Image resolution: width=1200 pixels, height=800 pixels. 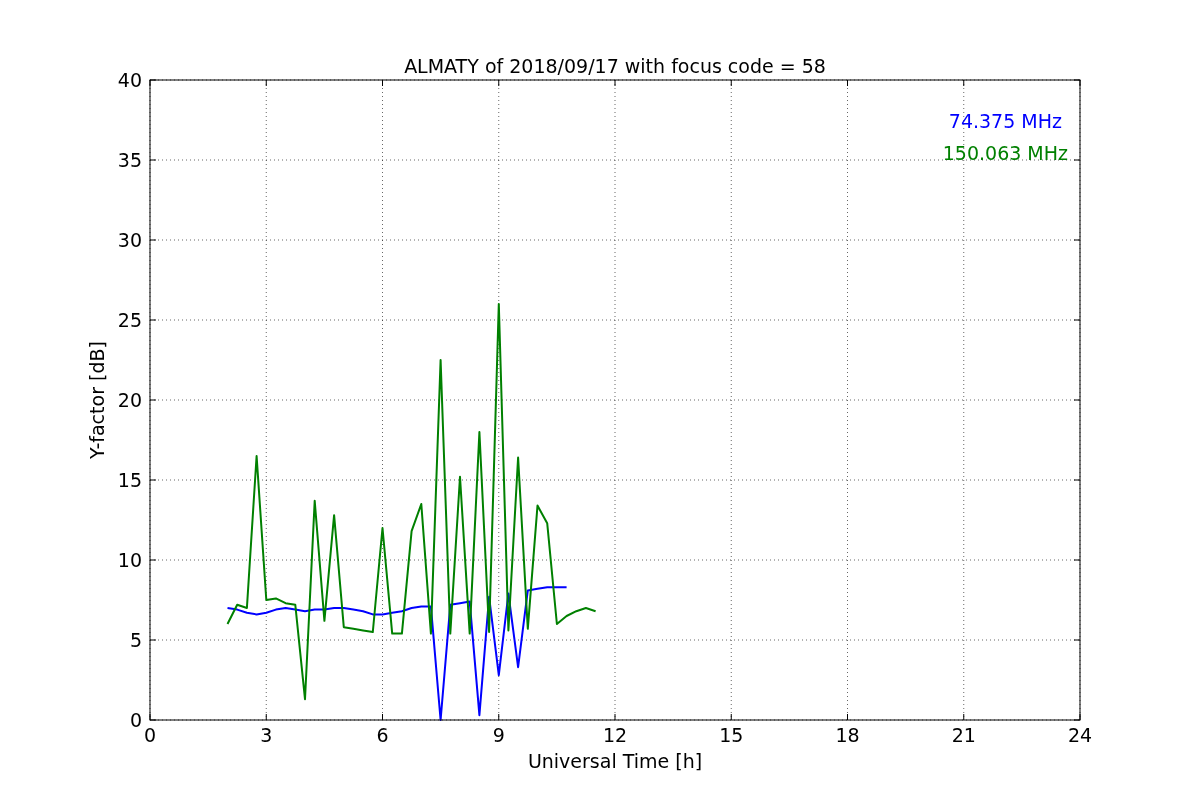 What do you see at coordinates (129, 480) in the screenshot?
I see `y-tick-label: 15` at bounding box center [129, 480].